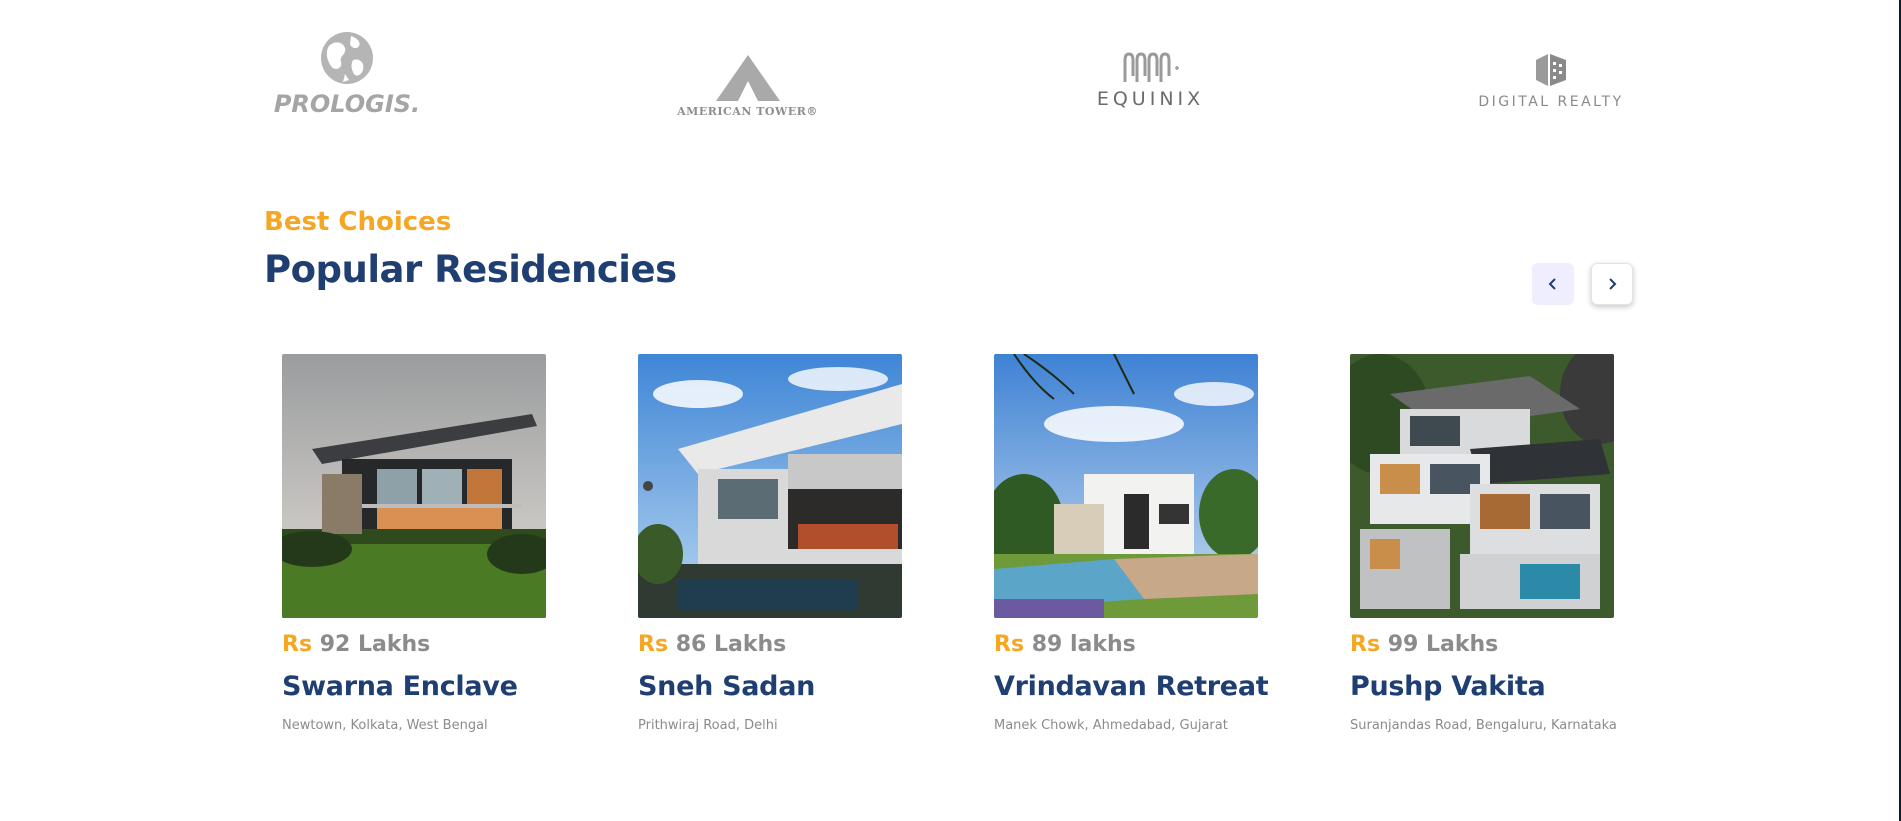 The image size is (1901, 821). I want to click on american-tower-logo-text: AMERICAN TOWER®, so click(747, 111).